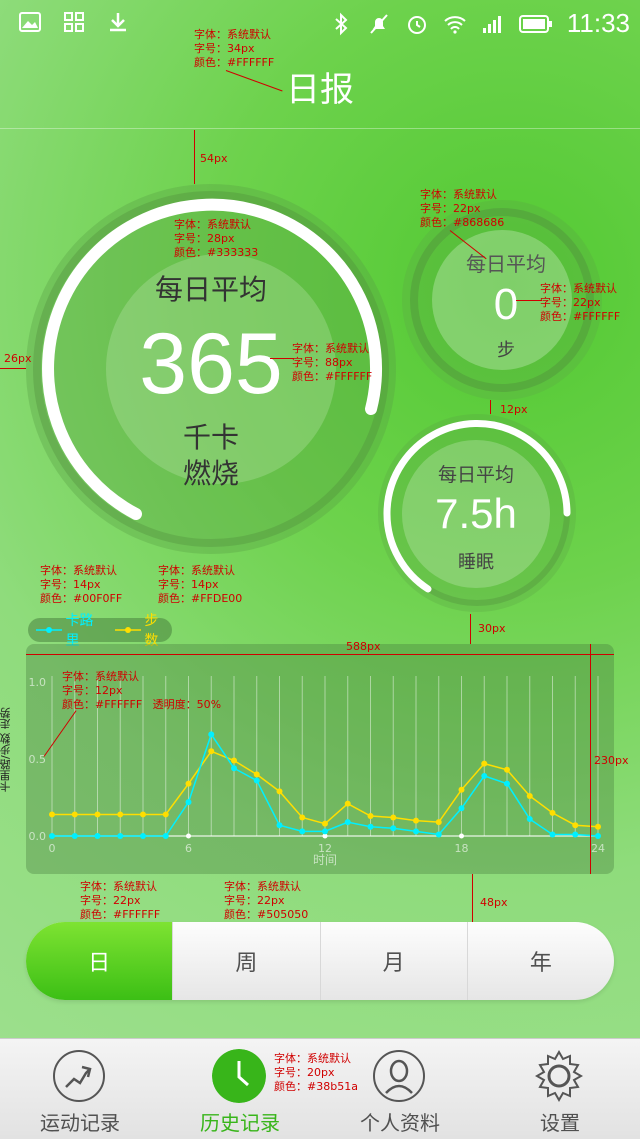 Image resolution: width=640 pixels, height=1139 pixels. I want to click on page-title: 日报, so click(320, 90).